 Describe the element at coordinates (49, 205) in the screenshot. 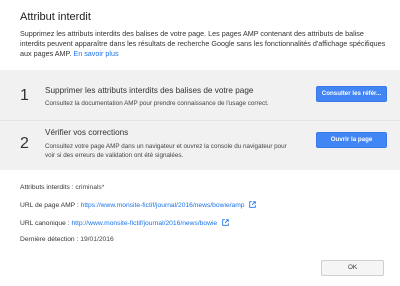

I see `amp-url-label: URL de page AMP :` at that location.